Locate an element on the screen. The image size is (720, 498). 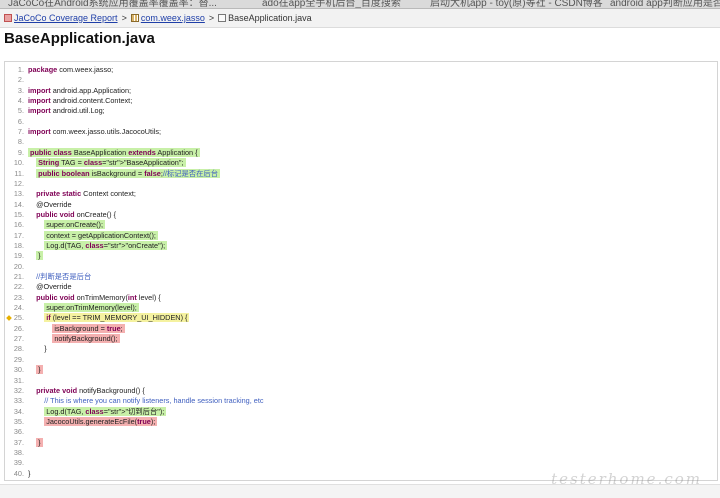
code-line: 13. private static Context context; is located at coordinates (361, 194).